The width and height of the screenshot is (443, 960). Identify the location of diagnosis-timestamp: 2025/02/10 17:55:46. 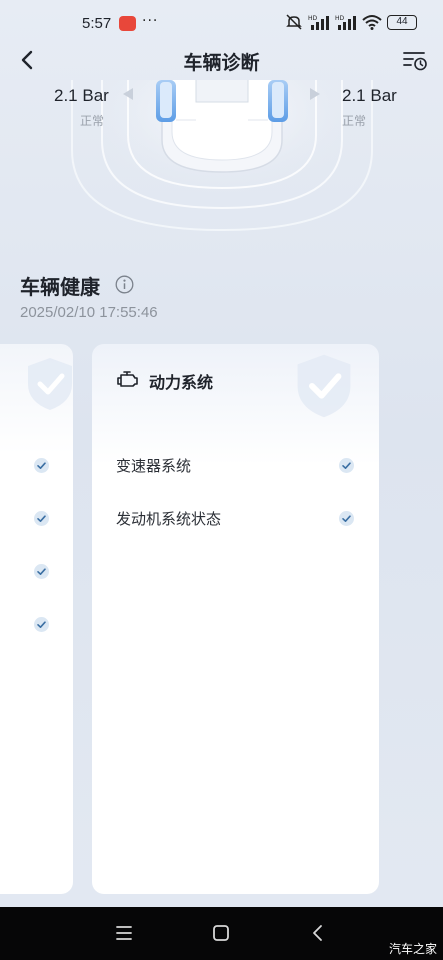
(89, 312).